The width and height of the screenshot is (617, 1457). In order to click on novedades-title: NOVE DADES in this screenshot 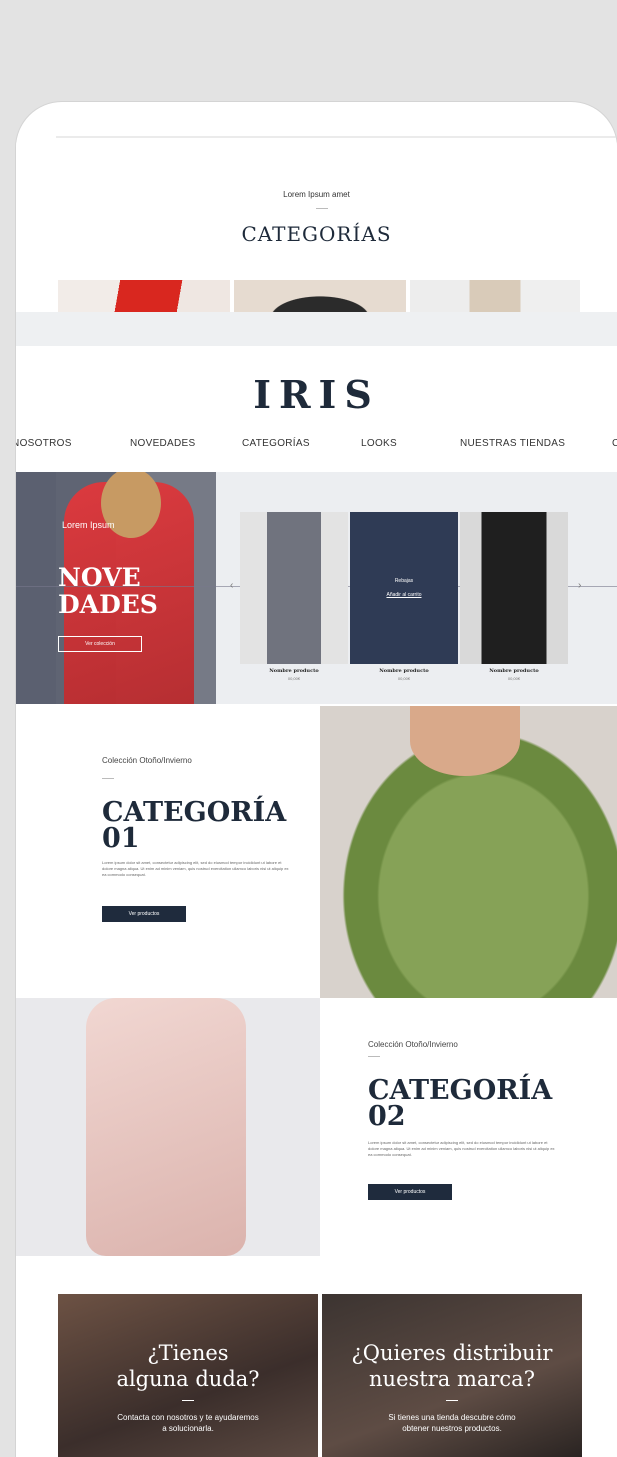, I will do `click(108, 591)`.